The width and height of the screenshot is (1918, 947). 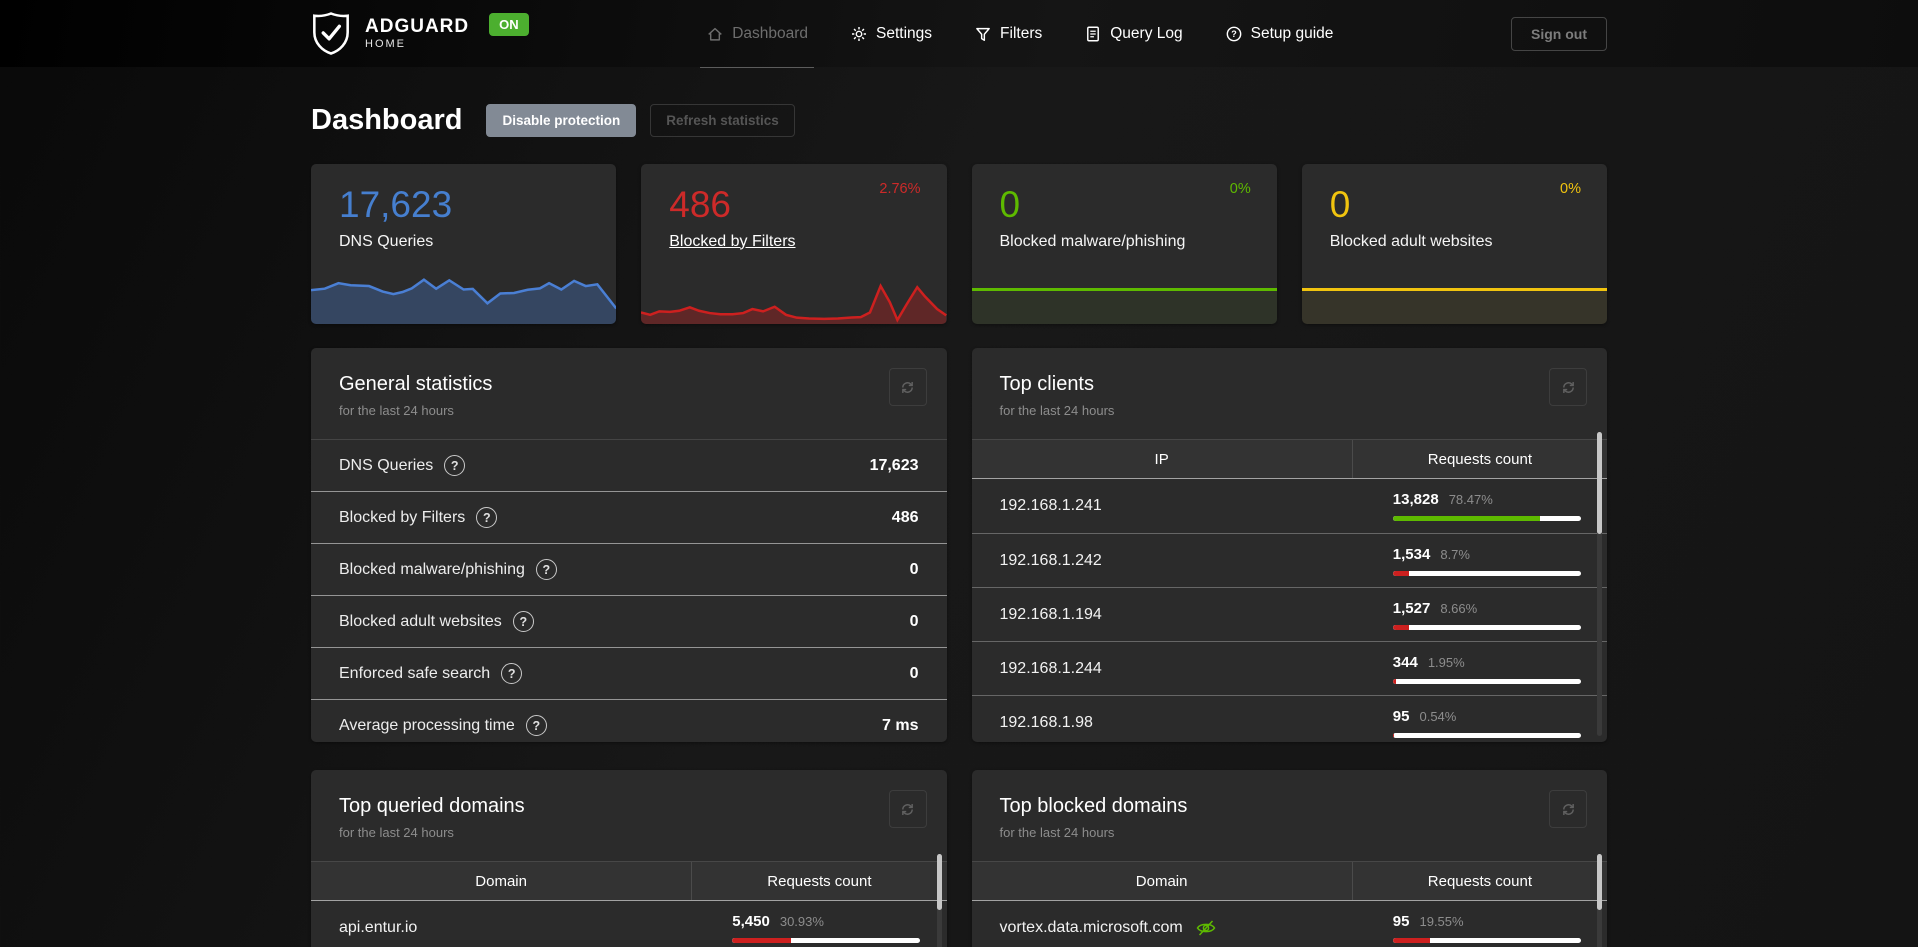 What do you see at coordinates (1051, 669) in the screenshot?
I see `client-ip: 192.168.1.244` at bounding box center [1051, 669].